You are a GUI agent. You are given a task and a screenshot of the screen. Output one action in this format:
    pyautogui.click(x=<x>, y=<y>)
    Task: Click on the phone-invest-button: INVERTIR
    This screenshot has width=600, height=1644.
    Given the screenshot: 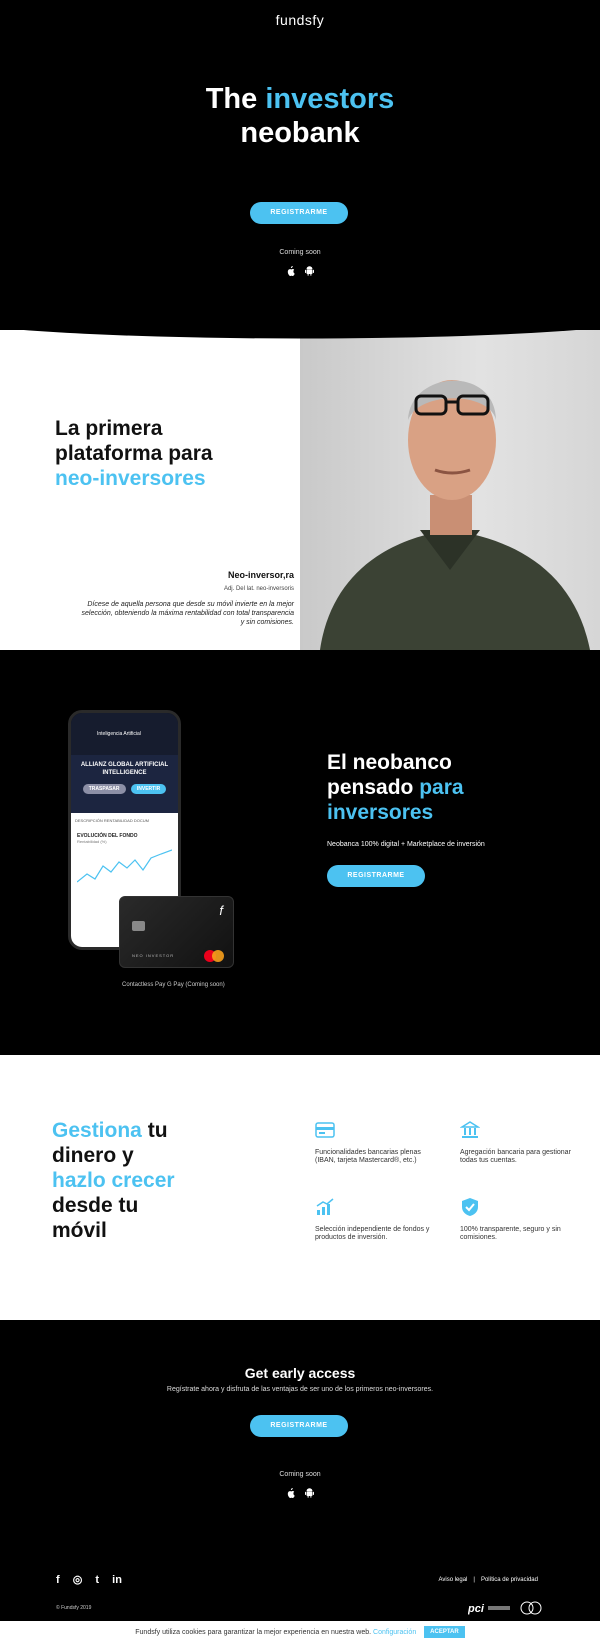 What is the action you would take?
    pyautogui.click(x=148, y=789)
    